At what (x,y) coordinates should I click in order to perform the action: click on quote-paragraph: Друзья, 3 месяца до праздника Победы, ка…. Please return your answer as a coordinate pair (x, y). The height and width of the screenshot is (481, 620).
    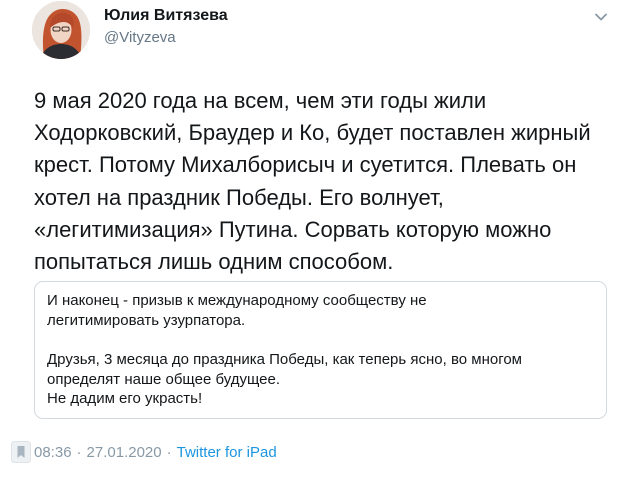
    Looking at the image, I should click on (284, 379).